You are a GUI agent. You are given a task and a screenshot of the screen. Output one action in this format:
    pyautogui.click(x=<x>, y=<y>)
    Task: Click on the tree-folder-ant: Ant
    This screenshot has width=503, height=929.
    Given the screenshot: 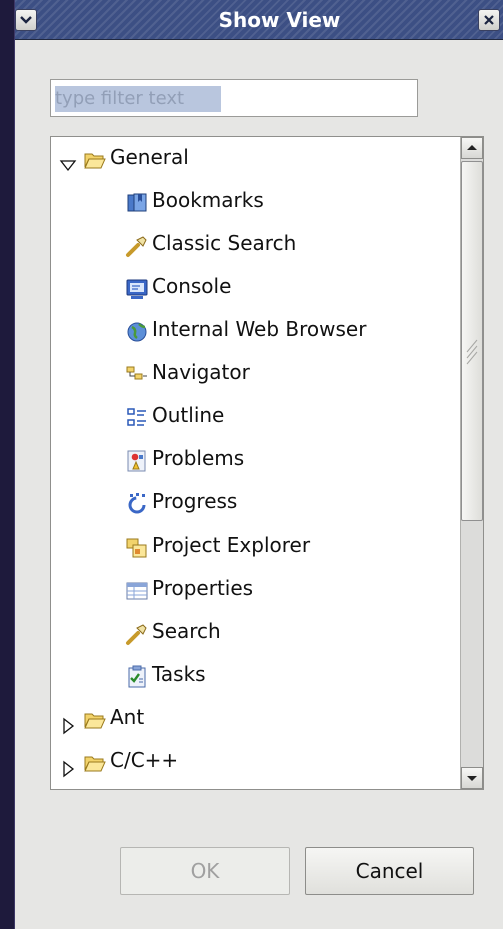 What is the action you would take?
    pyautogui.click(x=101, y=717)
    